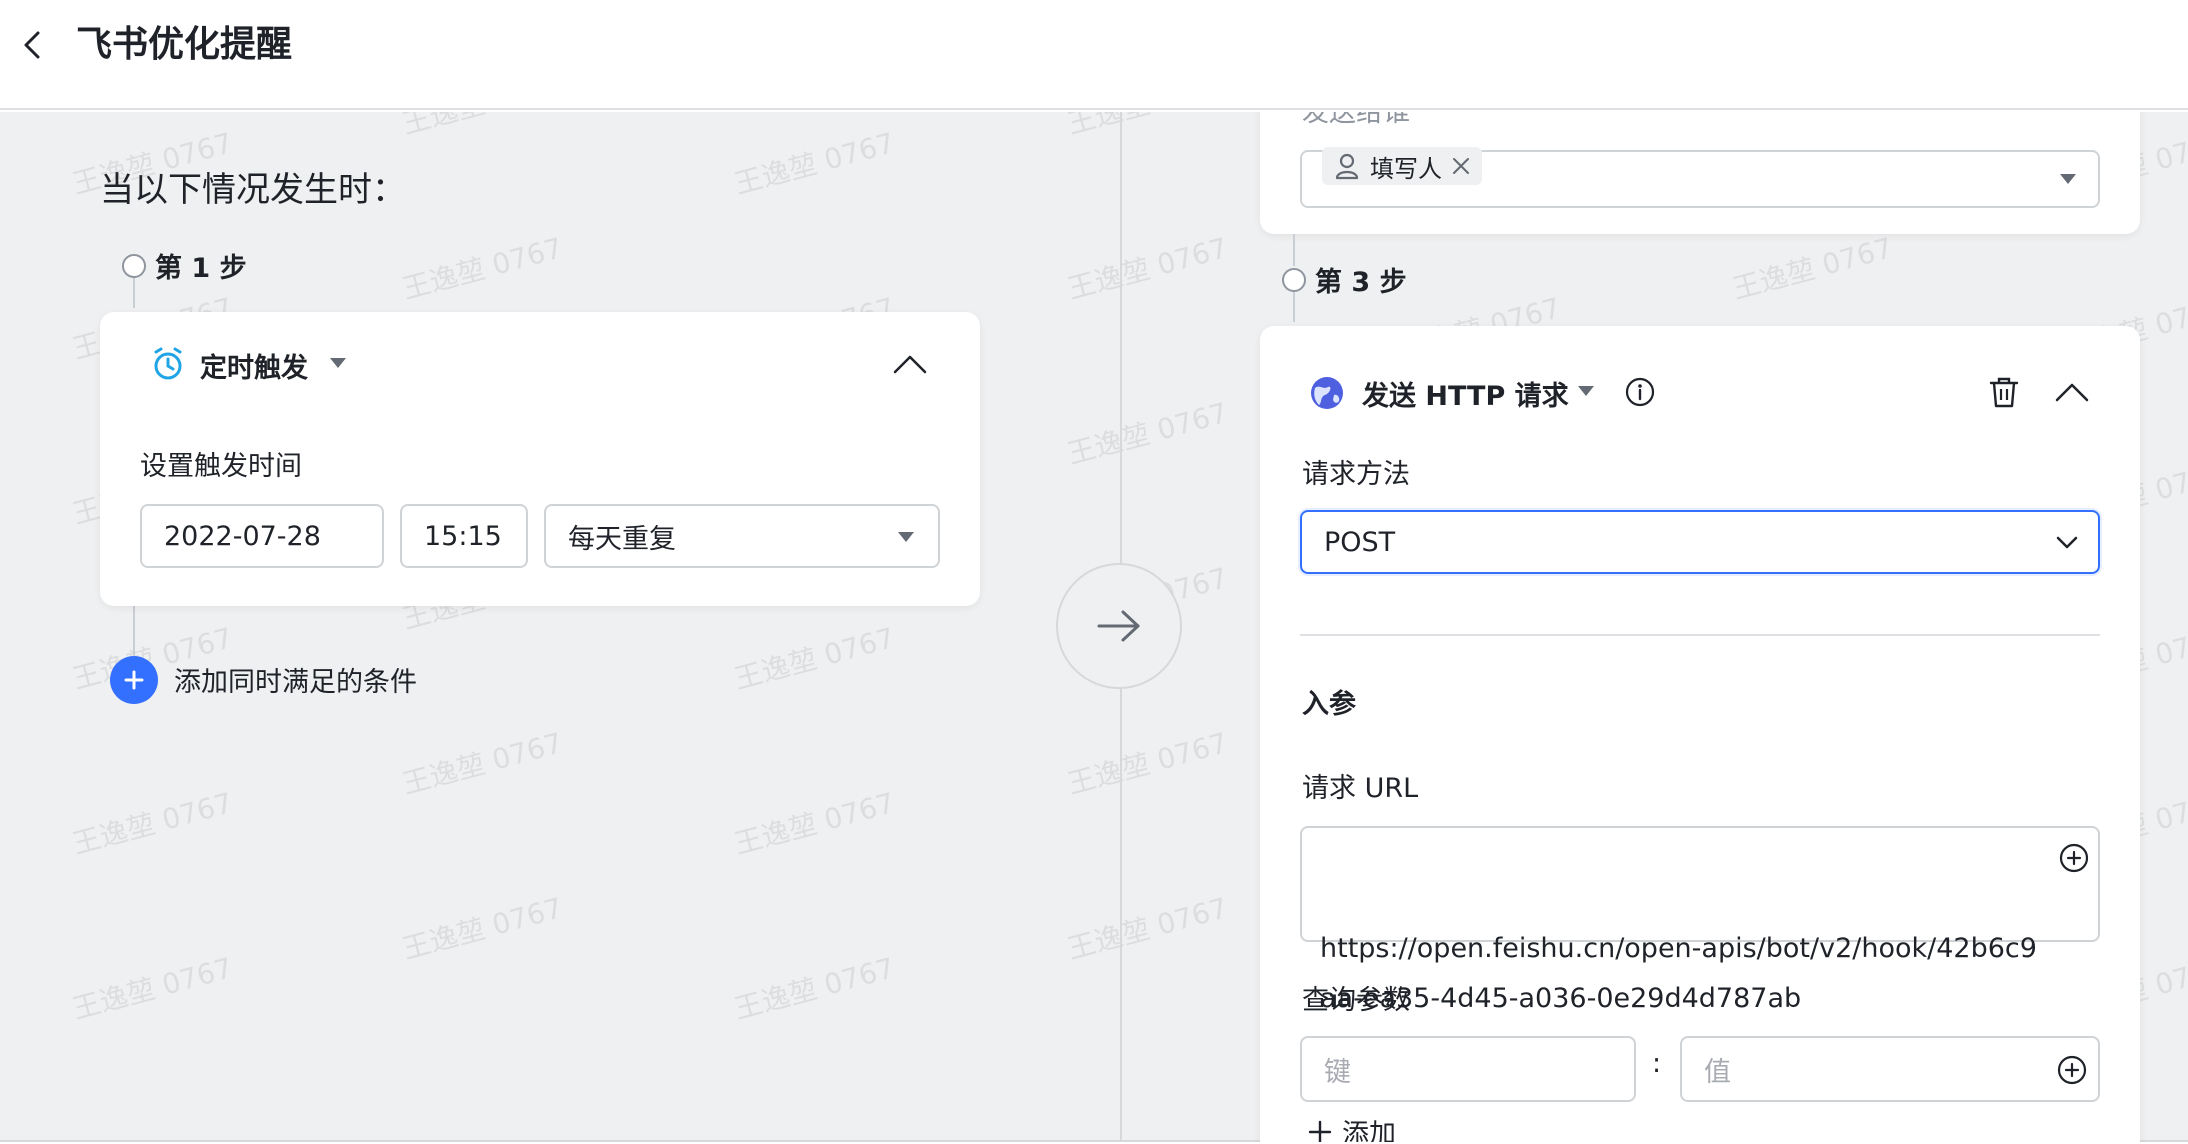 The width and height of the screenshot is (2188, 1144). I want to click on recipient-tag-label: 填写人, so click(1406, 168).